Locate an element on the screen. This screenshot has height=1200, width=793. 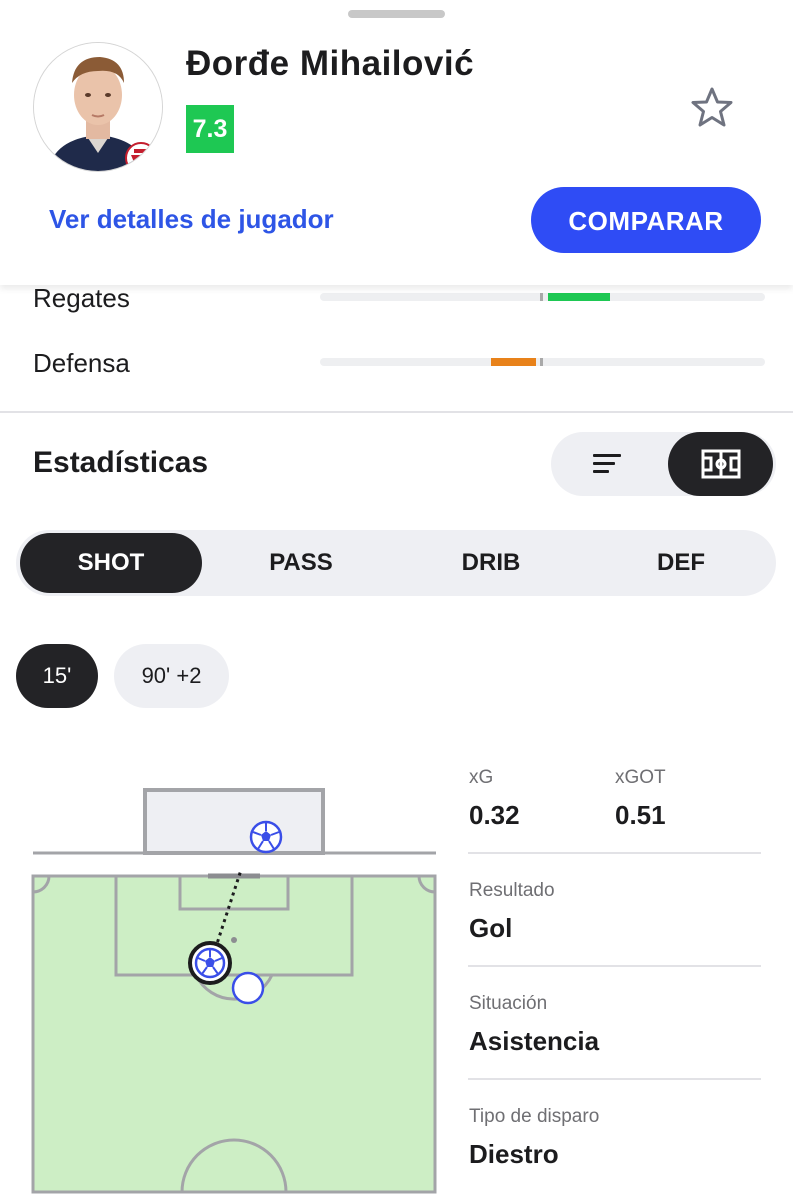
goal-frame is located at coordinates (234, 821).